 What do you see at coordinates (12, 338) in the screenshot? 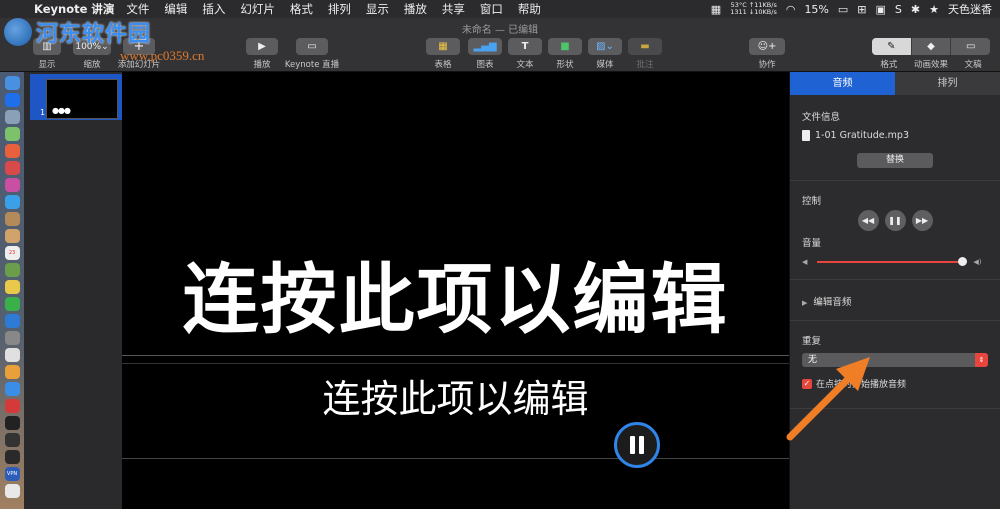
I see `settings-gear-icon` at bounding box center [12, 338].